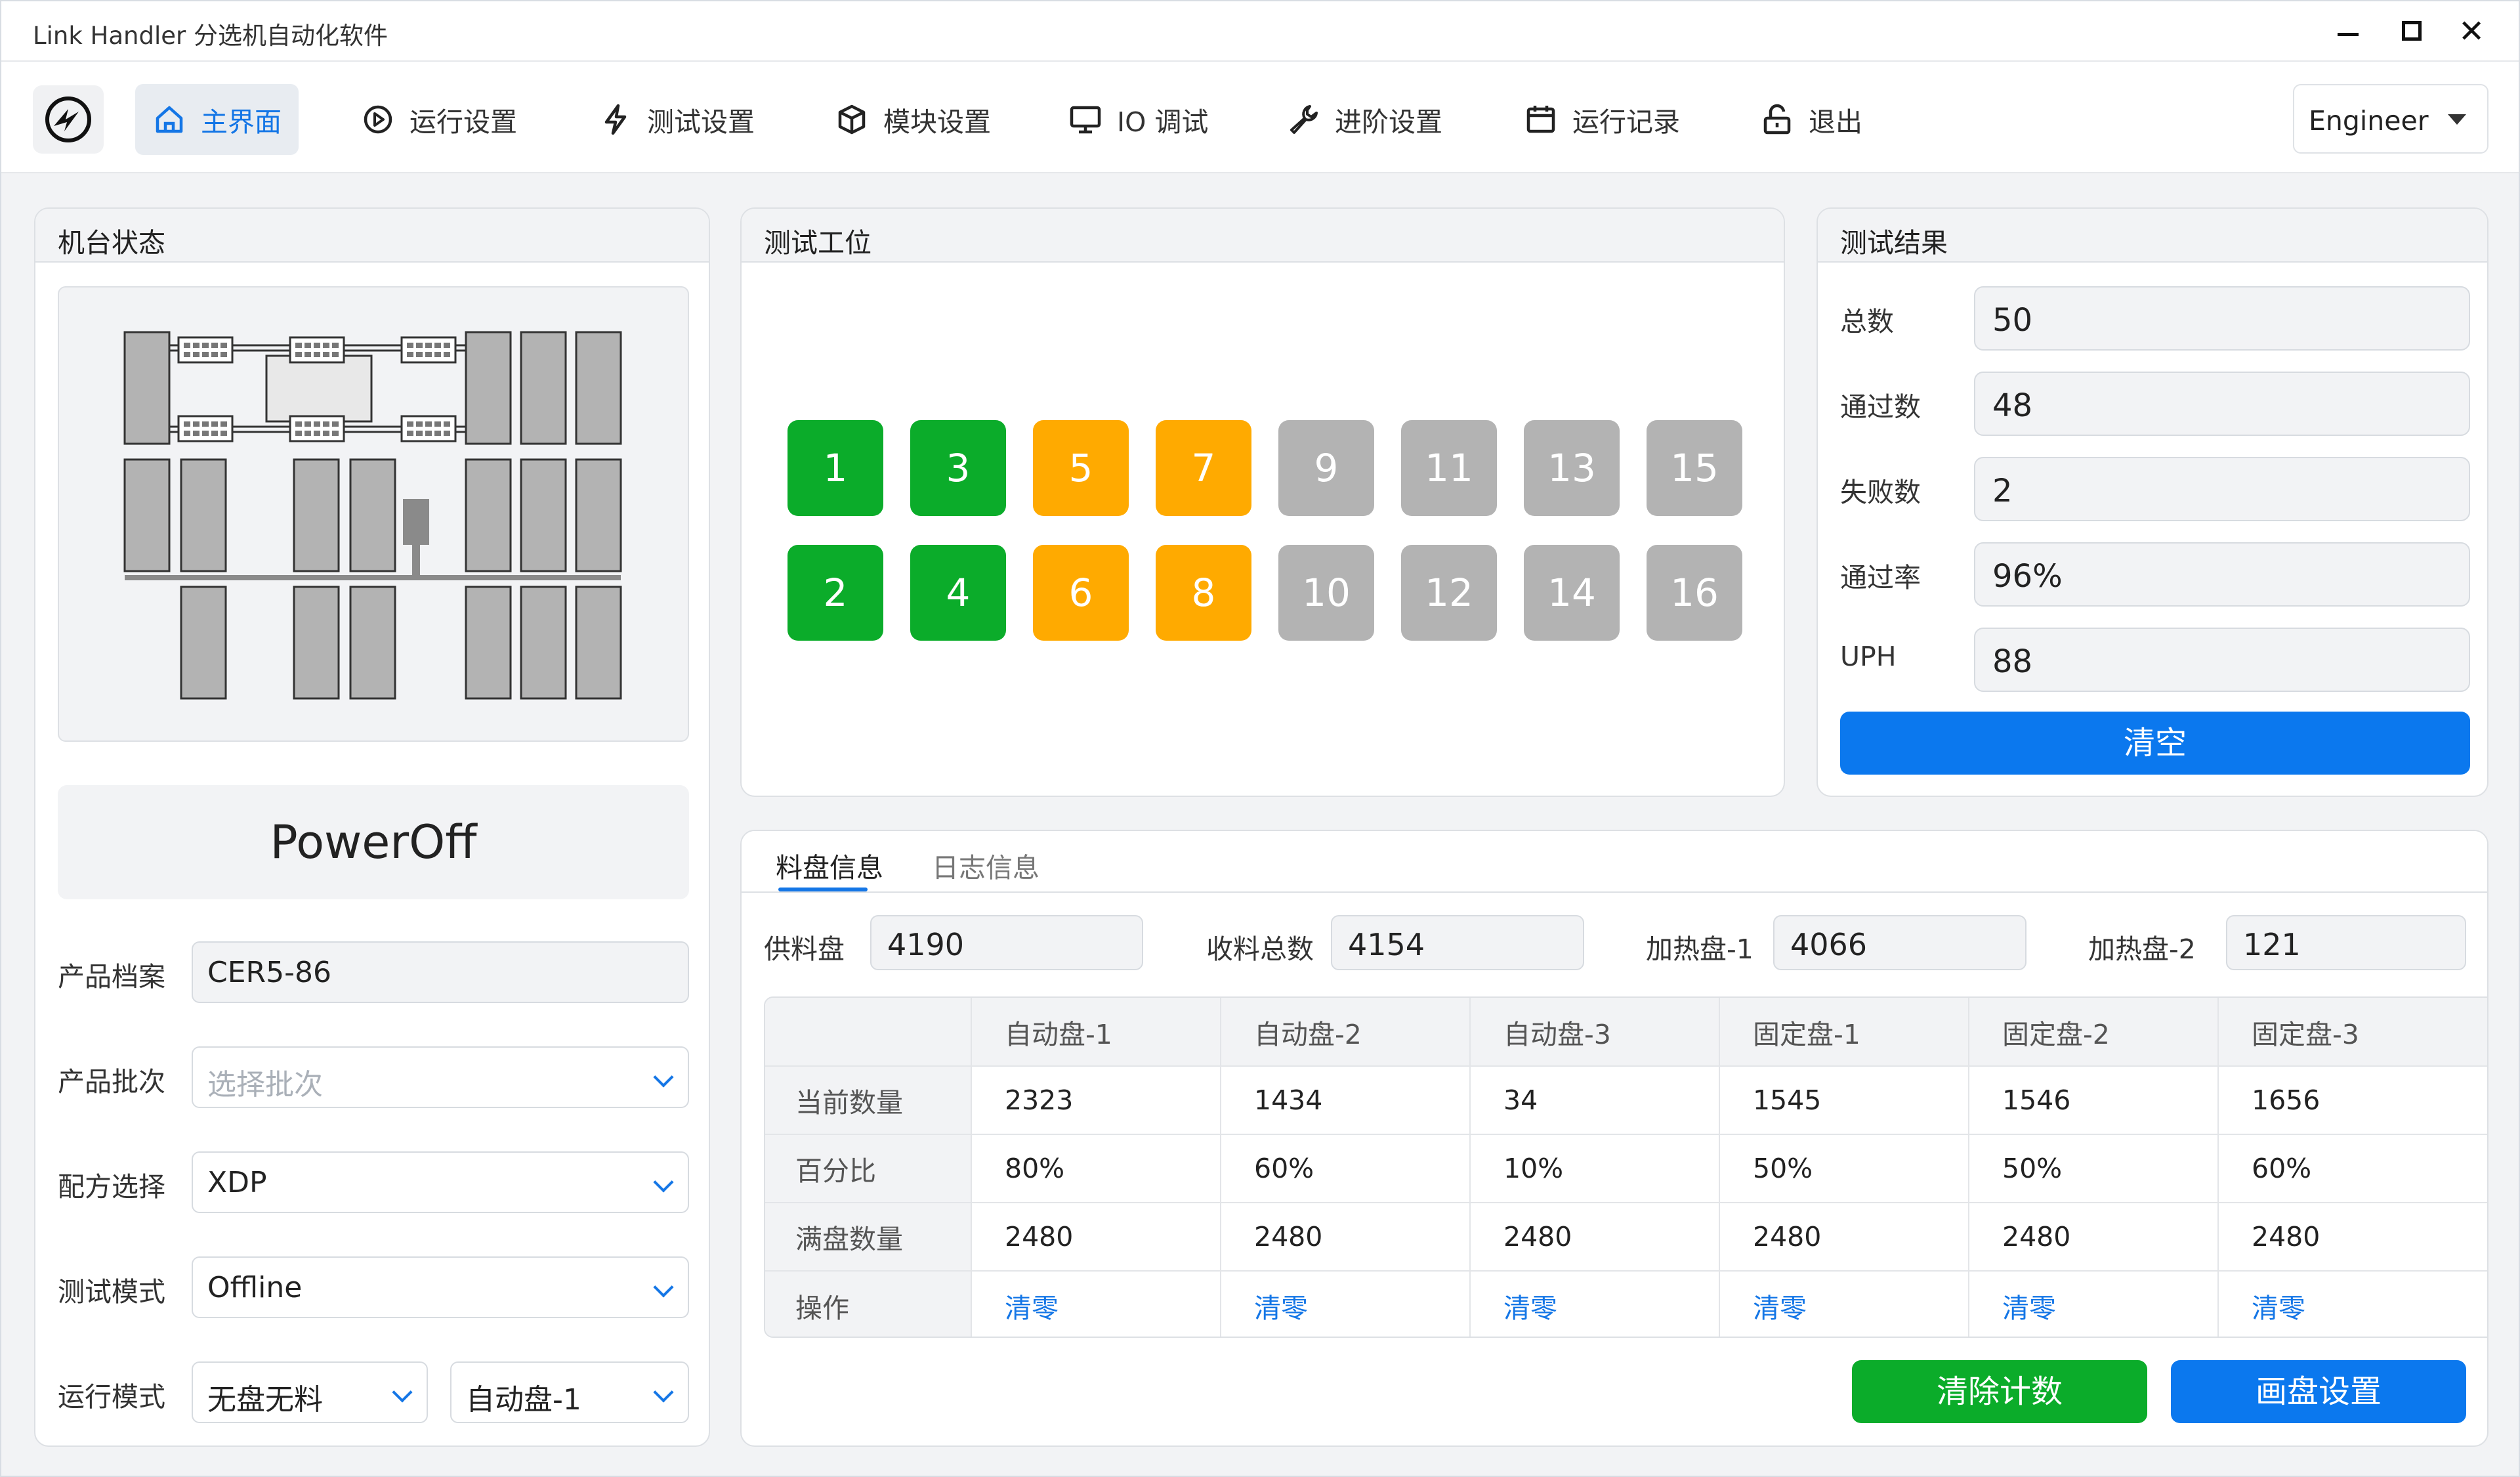 This screenshot has width=2520, height=1477. What do you see at coordinates (440, 1287) in the screenshot?
I see `test-mode-select: Offline` at bounding box center [440, 1287].